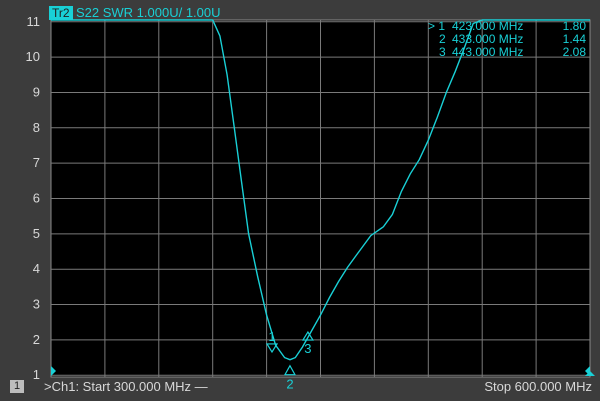  I want to click on y-tick-label: 2, so click(36, 339).